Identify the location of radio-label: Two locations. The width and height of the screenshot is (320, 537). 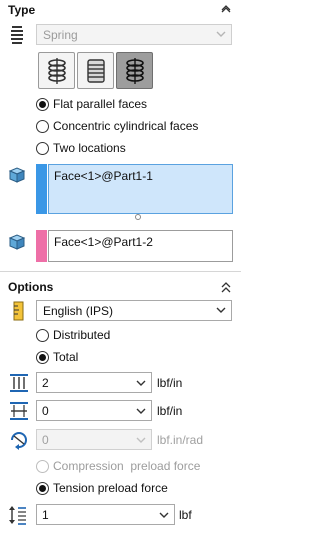
(89, 148).